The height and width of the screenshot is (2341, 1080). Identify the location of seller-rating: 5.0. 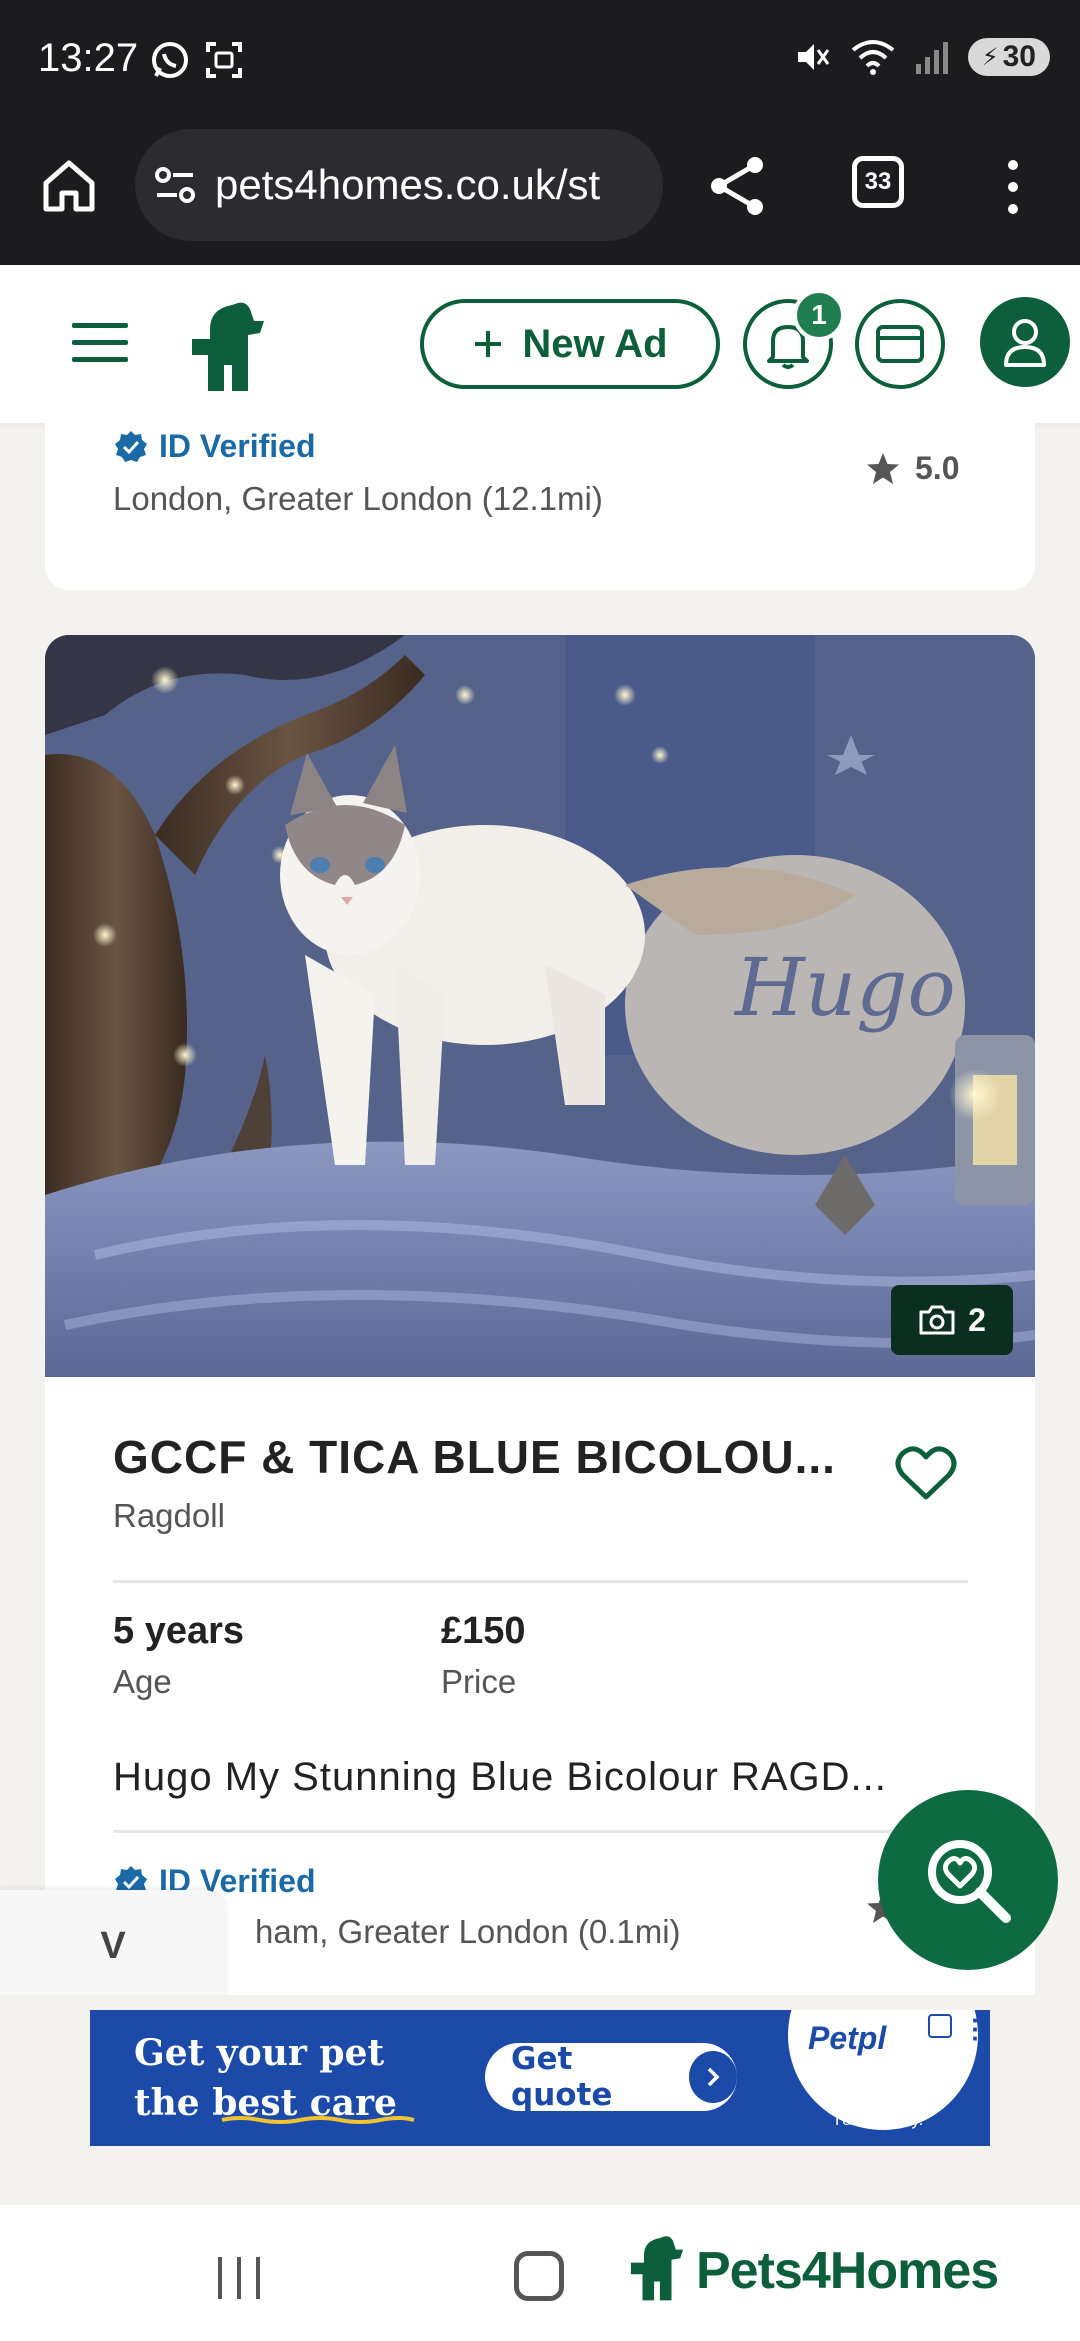
(912, 468).